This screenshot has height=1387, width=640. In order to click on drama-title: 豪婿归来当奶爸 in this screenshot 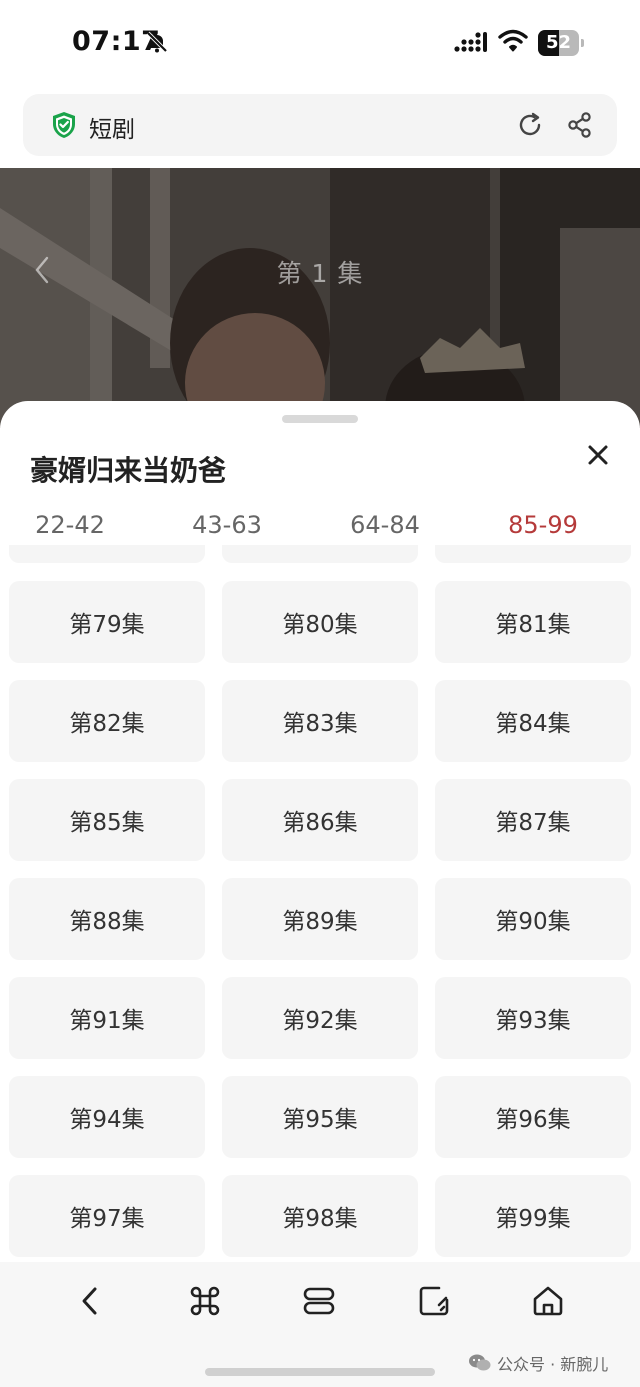, I will do `click(128, 470)`.